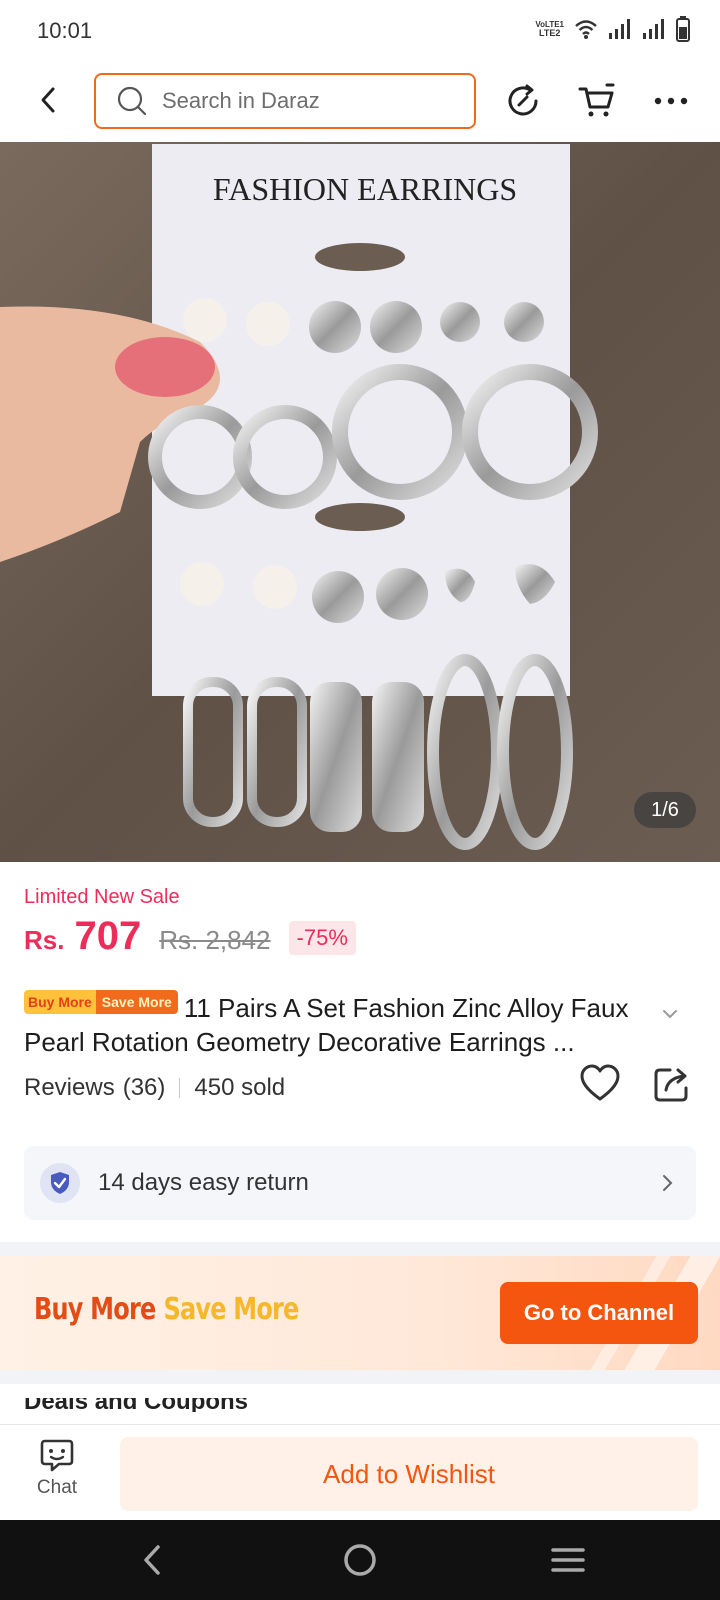 Image resolution: width=720 pixels, height=1600 pixels. I want to click on heart-icon, so click(600, 1084).